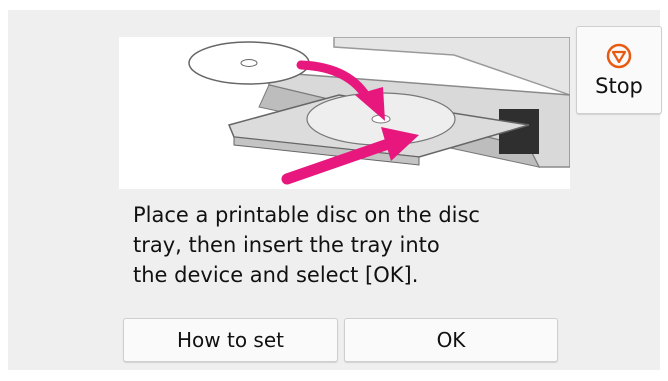  What do you see at coordinates (619, 56) in the screenshot?
I see `stop-icon` at bounding box center [619, 56].